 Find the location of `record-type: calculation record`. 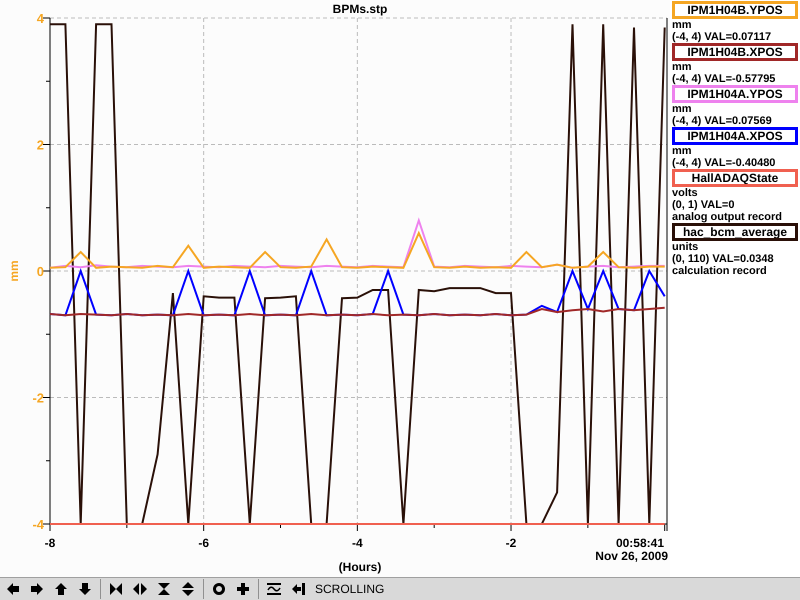

record-type: calculation record is located at coordinates (719, 271).